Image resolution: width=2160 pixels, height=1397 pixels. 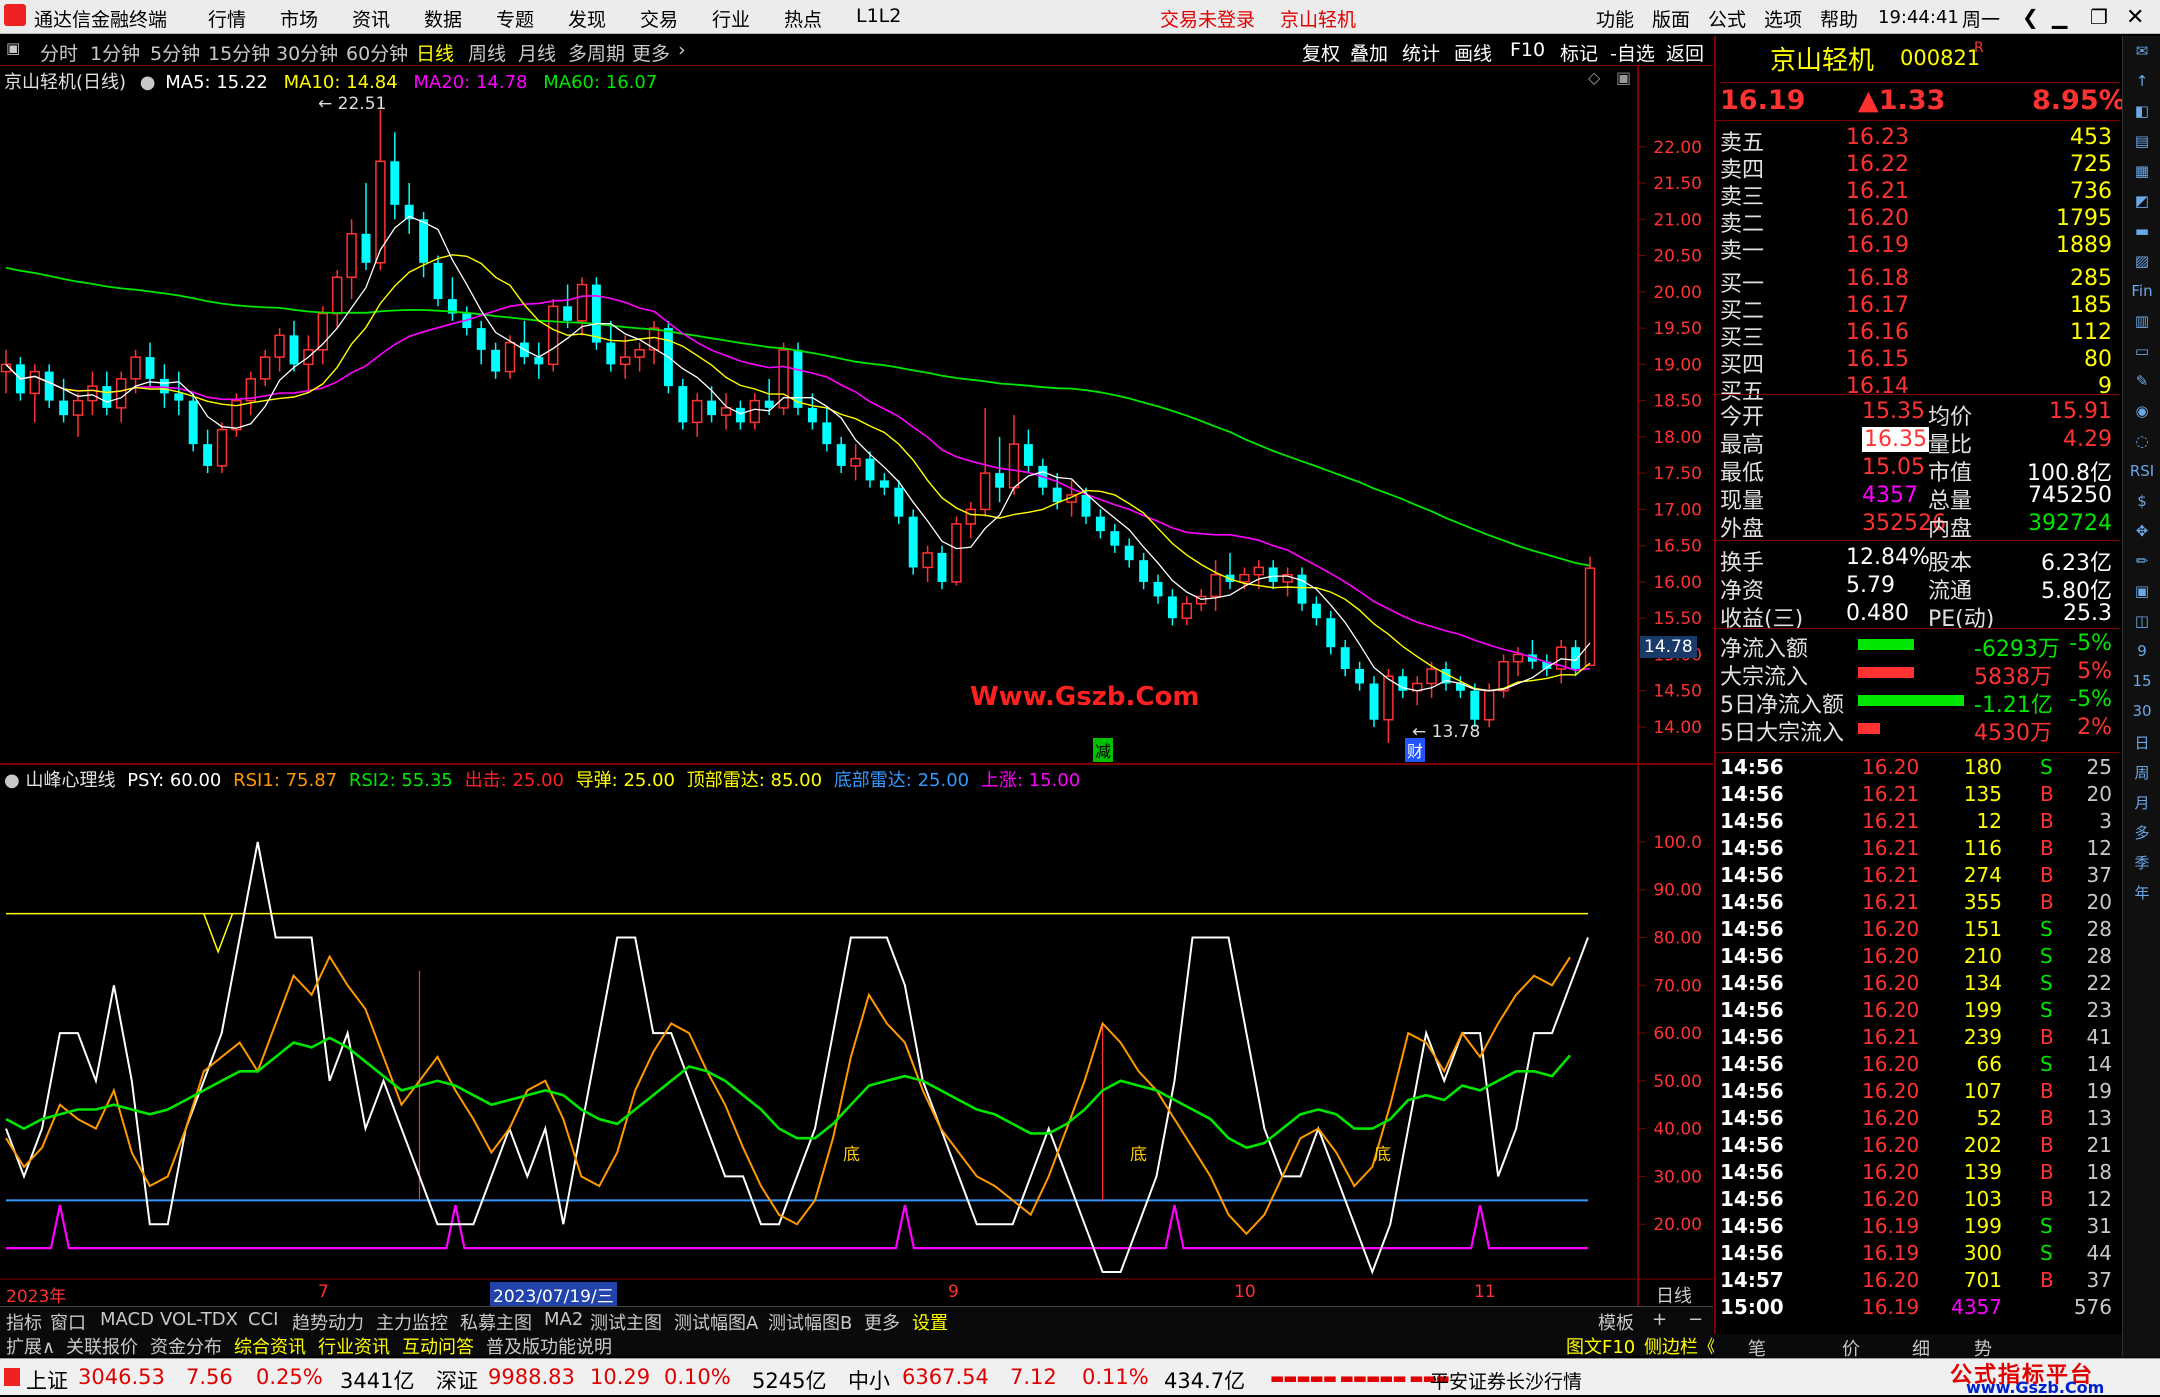 I want to click on period-30min: 30分钟, so click(x=307, y=52).